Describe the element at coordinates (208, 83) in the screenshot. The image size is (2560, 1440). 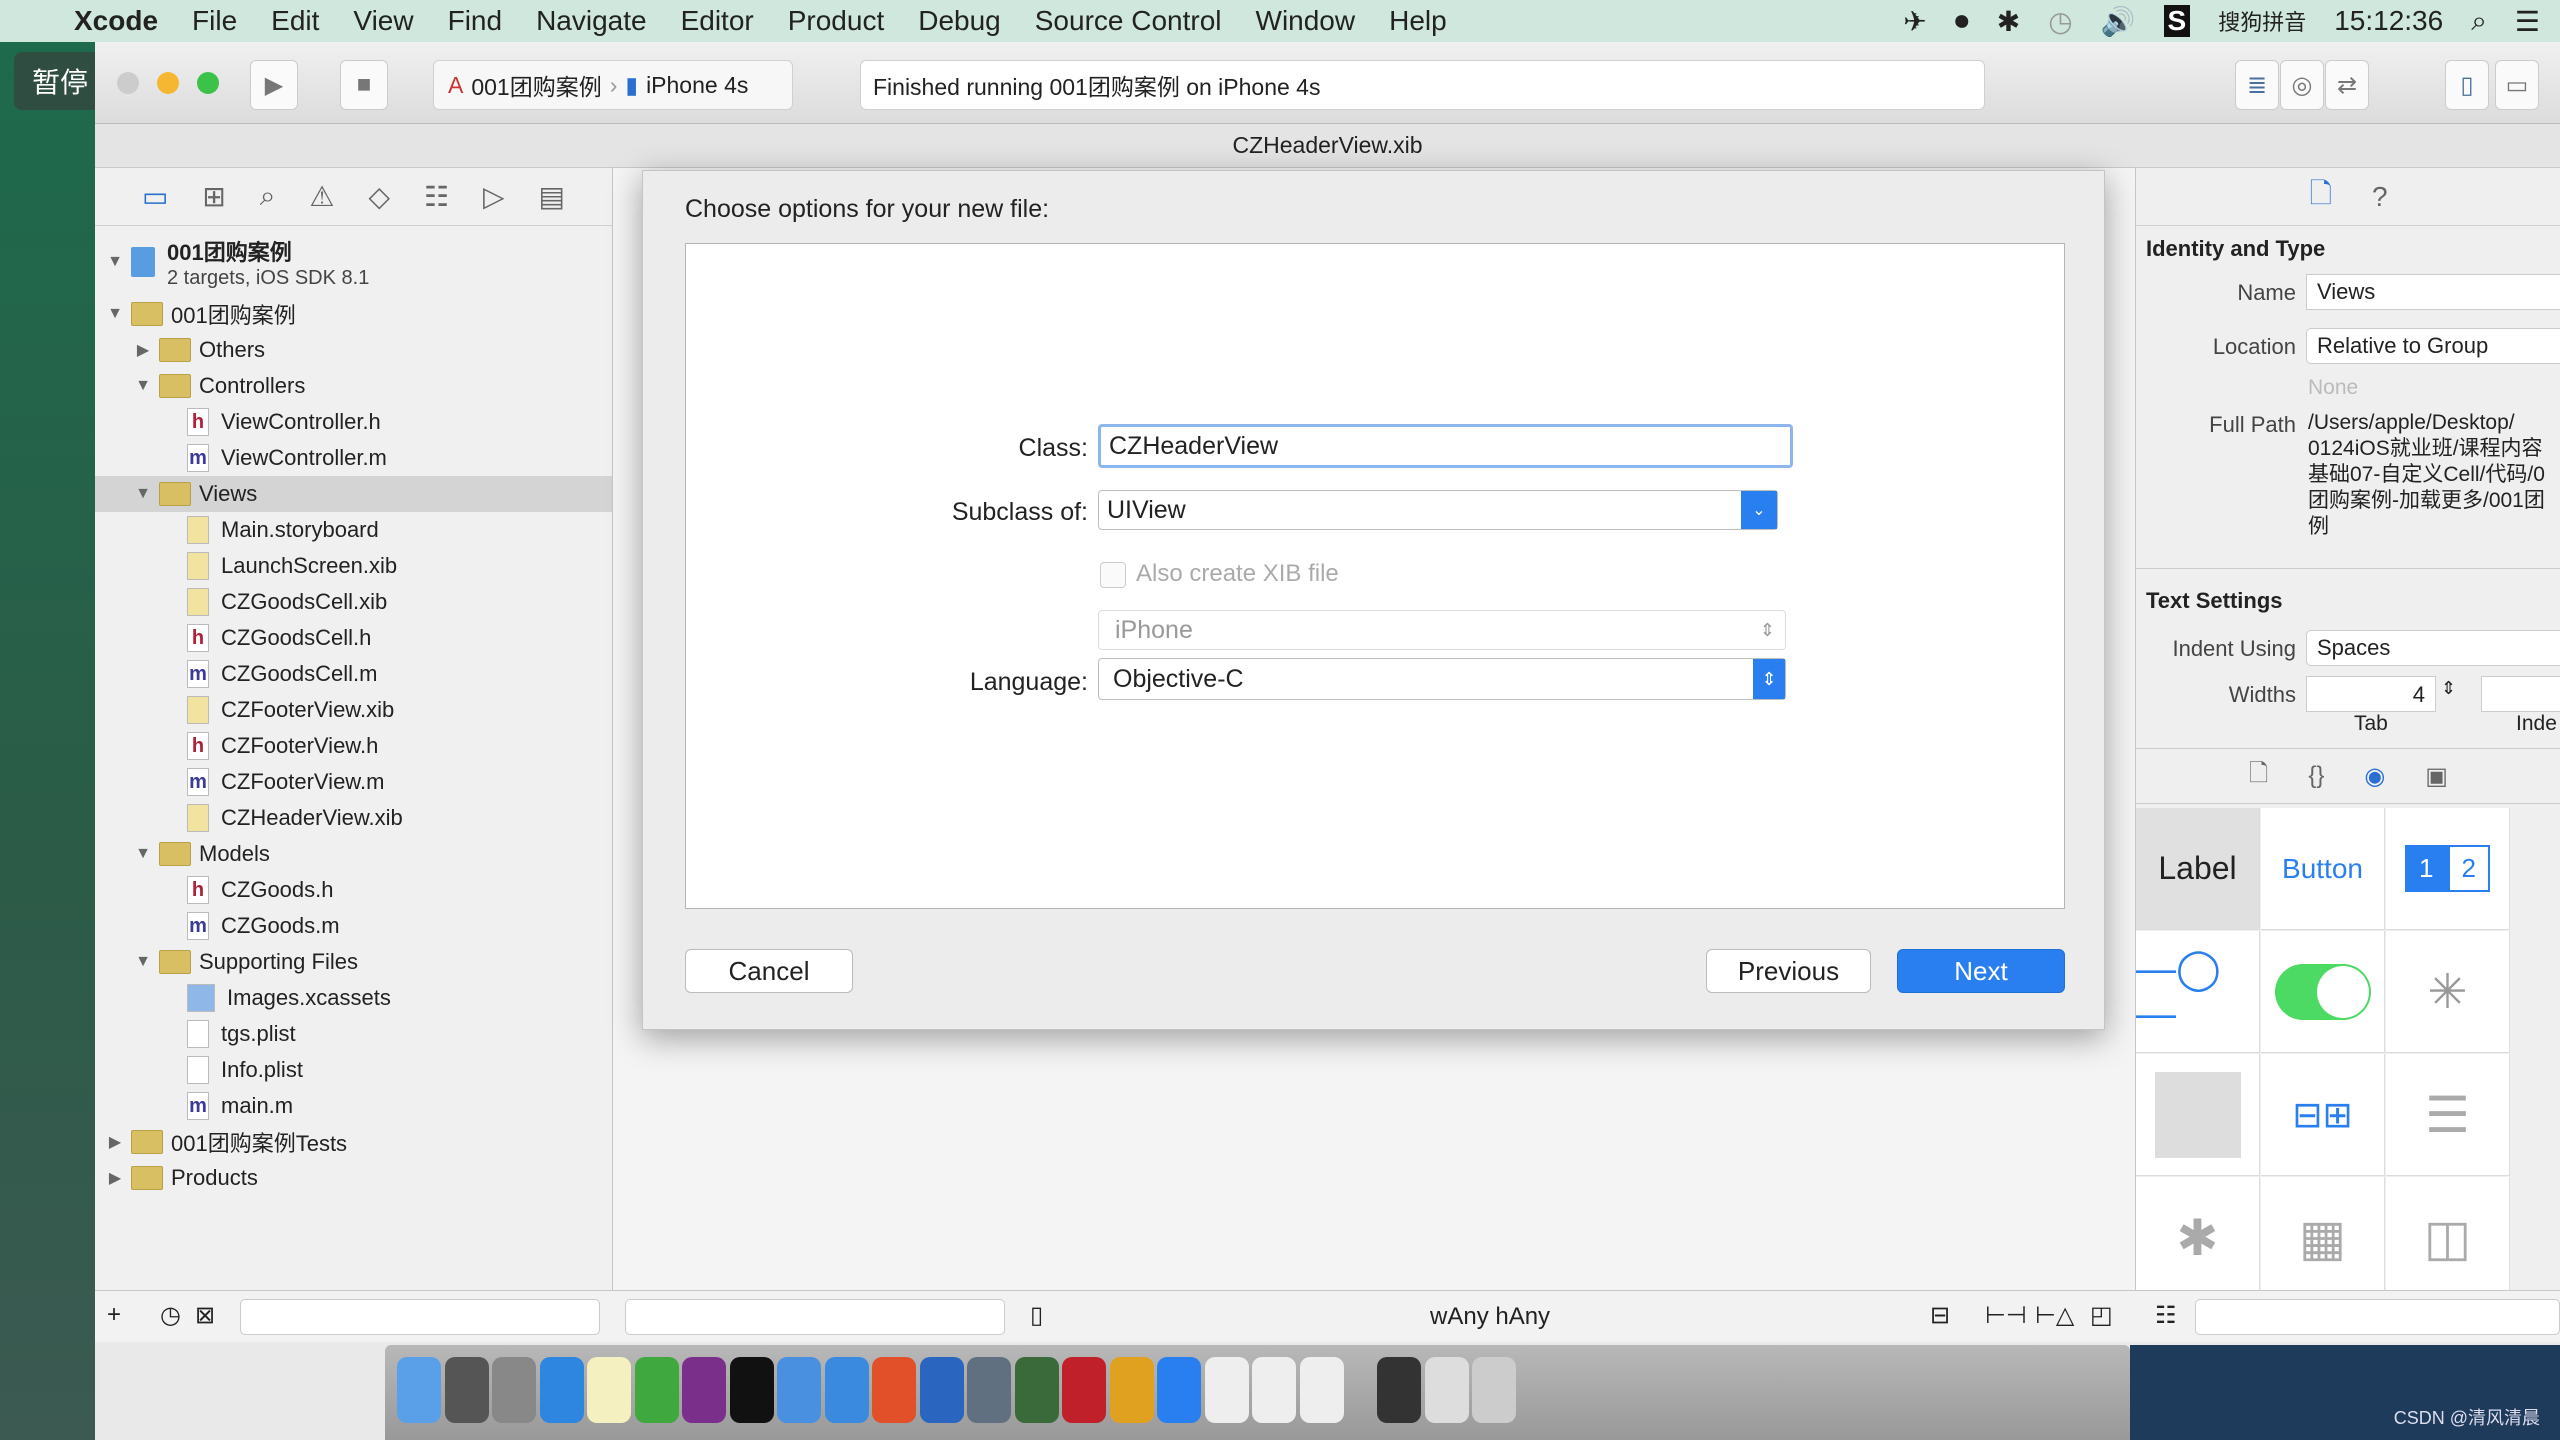
I see `zoom-button` at that location.